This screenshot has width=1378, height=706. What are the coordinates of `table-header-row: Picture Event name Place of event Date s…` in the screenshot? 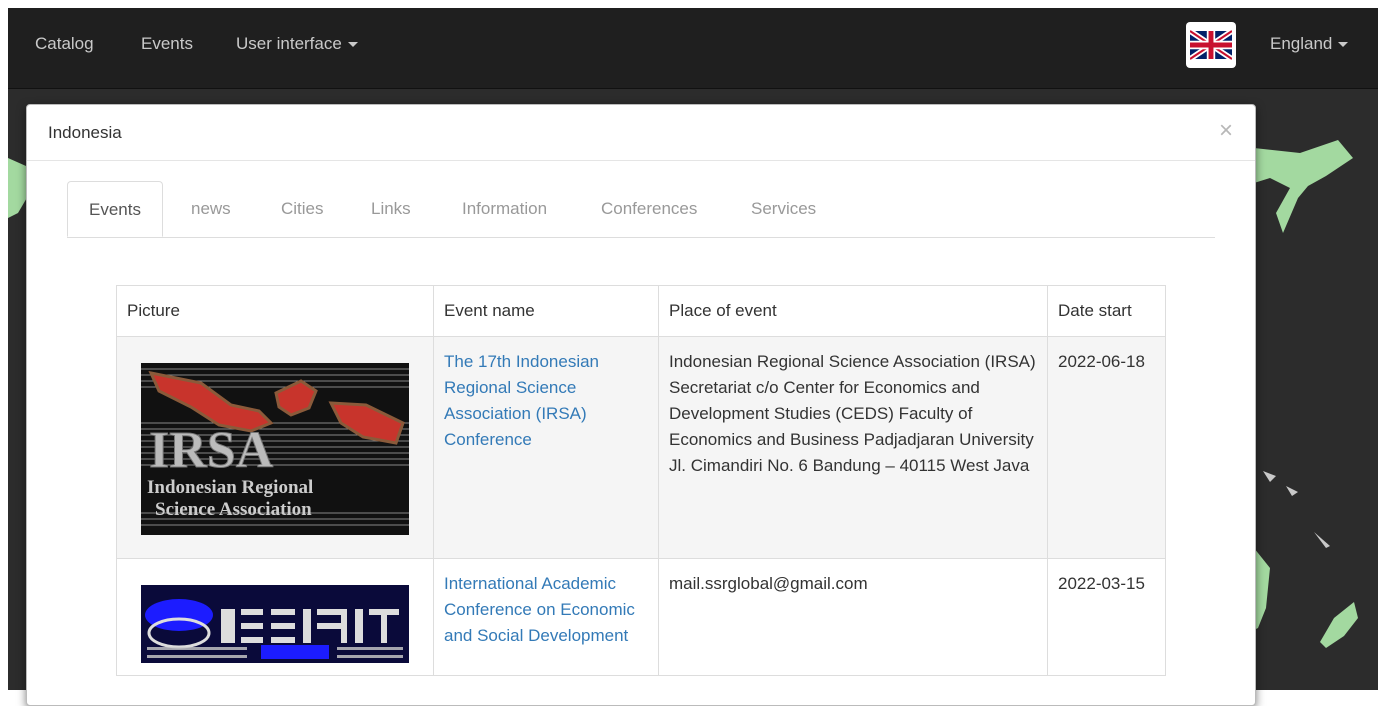 It's located at (641, 311).